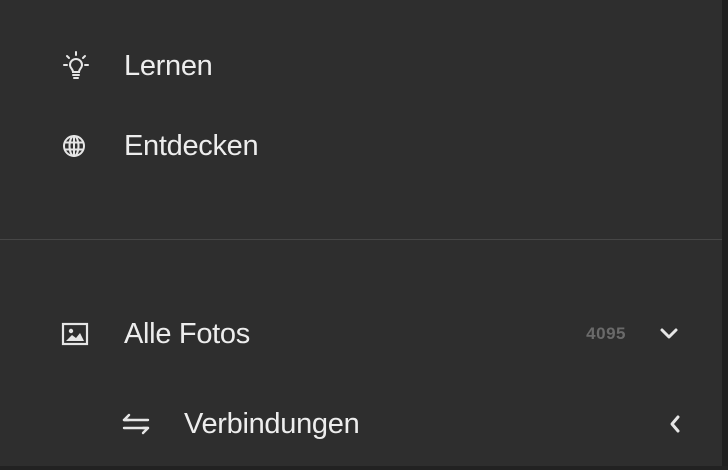  Describe the element at coordinates (675, 424) in the screenshot. I see `chevron-left-icon` at that location.